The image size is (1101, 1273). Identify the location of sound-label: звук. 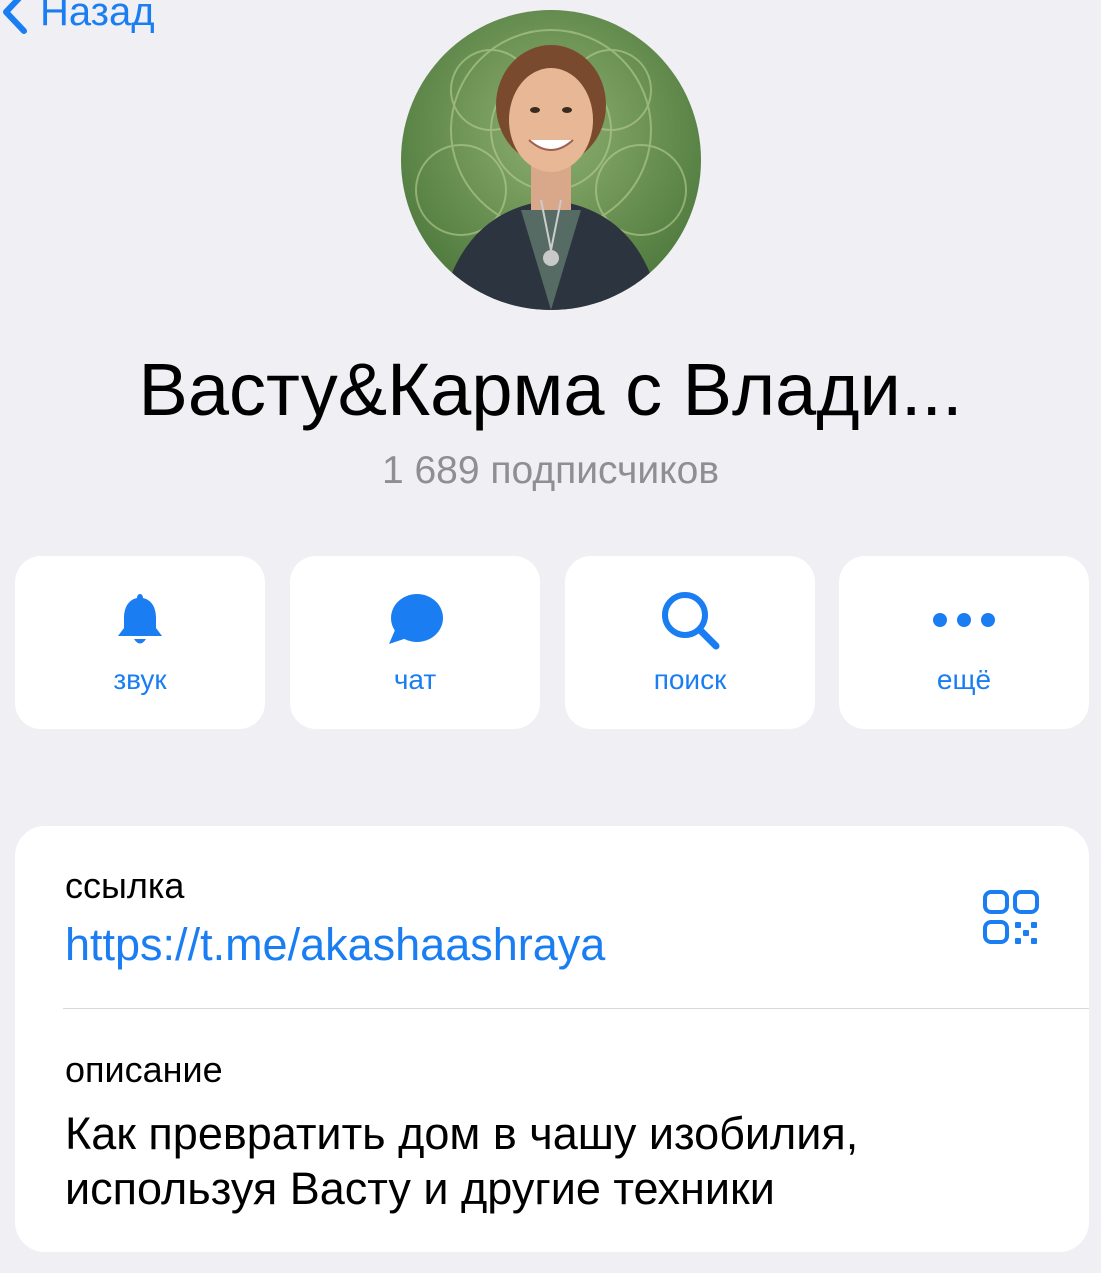
(140, 679).